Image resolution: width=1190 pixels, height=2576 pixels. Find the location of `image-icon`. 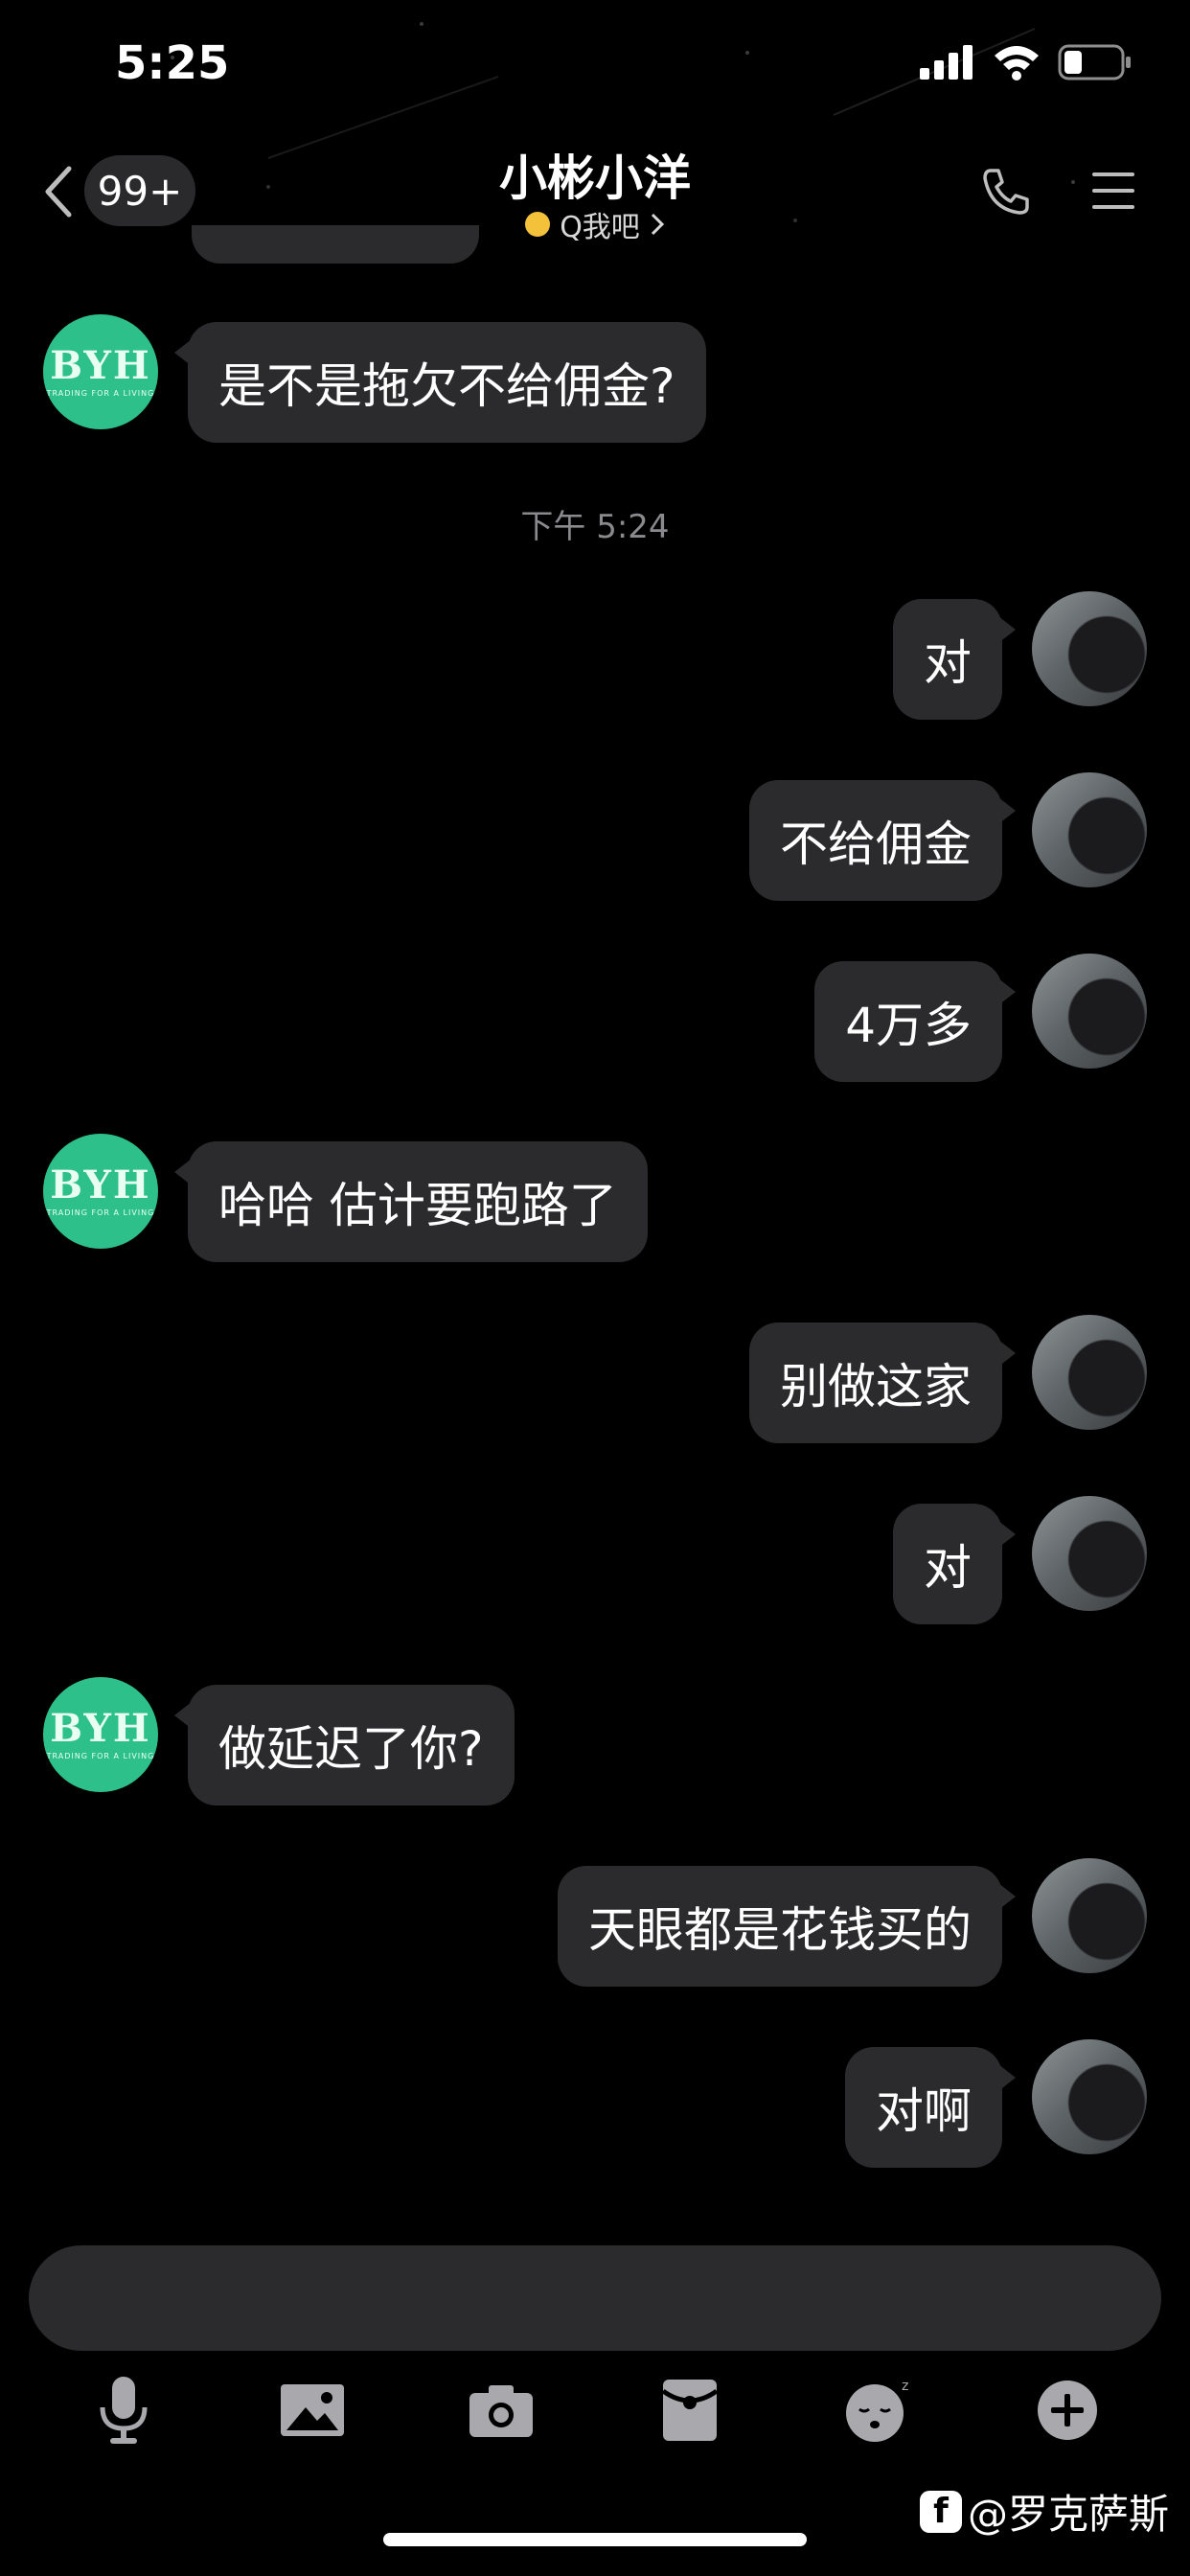

image-icon is located at coordinates (312, 2410).